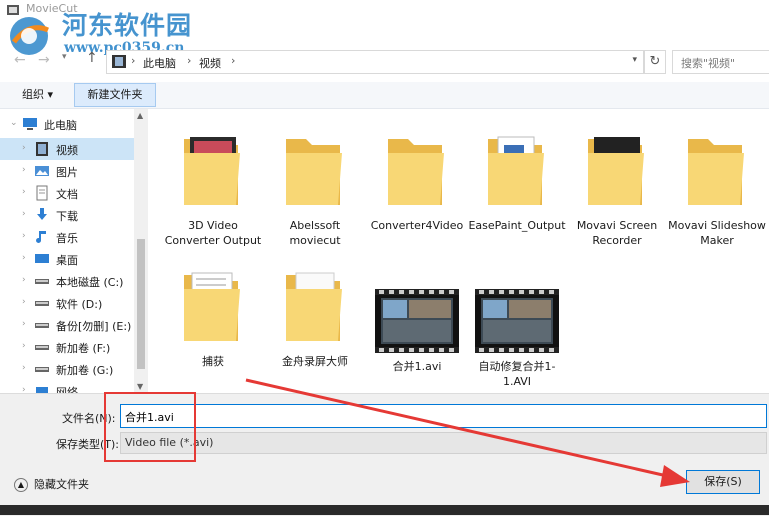 The width and height of the screenshot is (769, 516). What do you see at coordinates (141, 304) in the screenshot?
I see `scrollbar-thumb` at bounding box center [141, 304].